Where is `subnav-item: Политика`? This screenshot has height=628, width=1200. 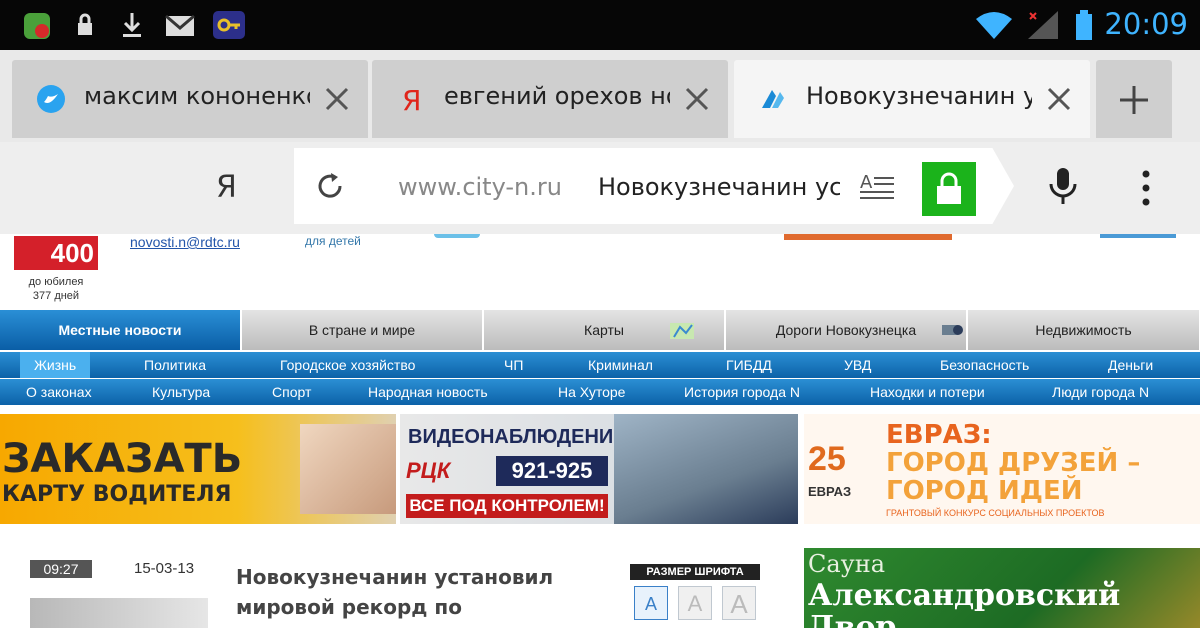 subnav-item: Политика is located at coordinates (175, 365).